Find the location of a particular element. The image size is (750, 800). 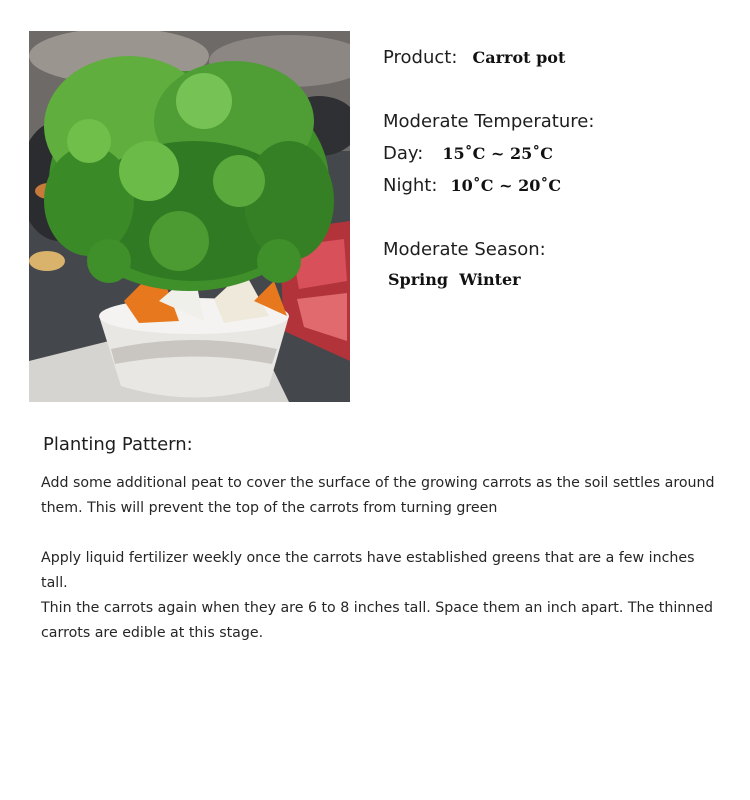

product-row: Product: Carrot pot is located at coordinates (474, 57).